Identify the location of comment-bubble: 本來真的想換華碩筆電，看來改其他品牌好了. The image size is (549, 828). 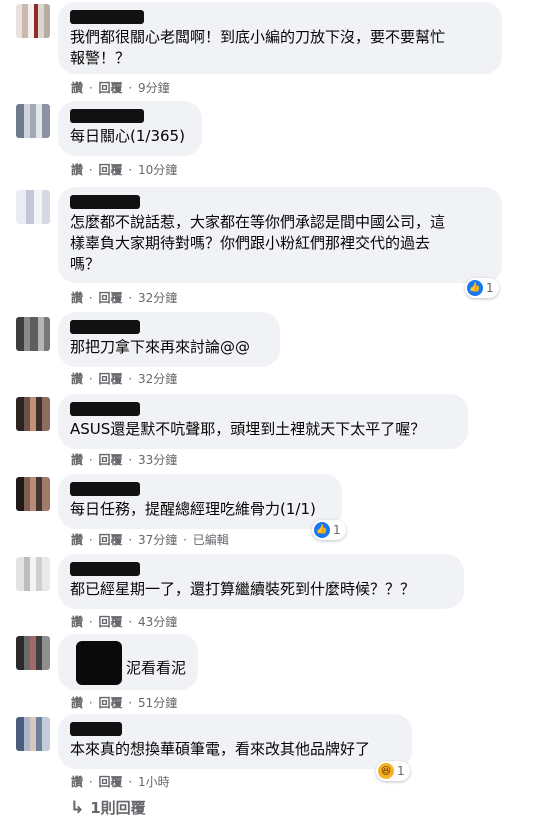
(235, 741).